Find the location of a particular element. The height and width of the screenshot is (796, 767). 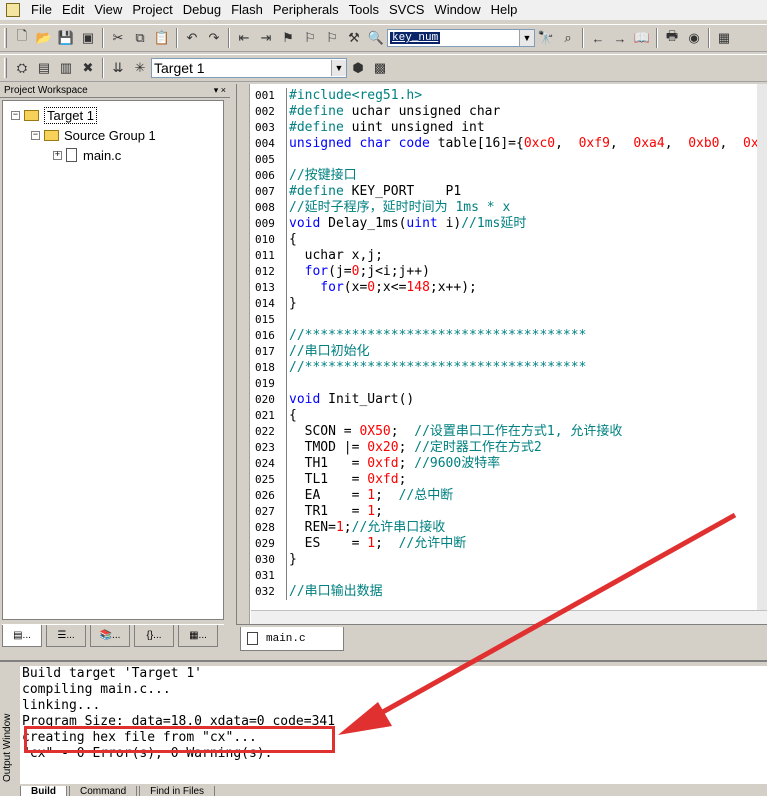

code-line: 027 TR1 = 1; is located at coordinates (509, 512).